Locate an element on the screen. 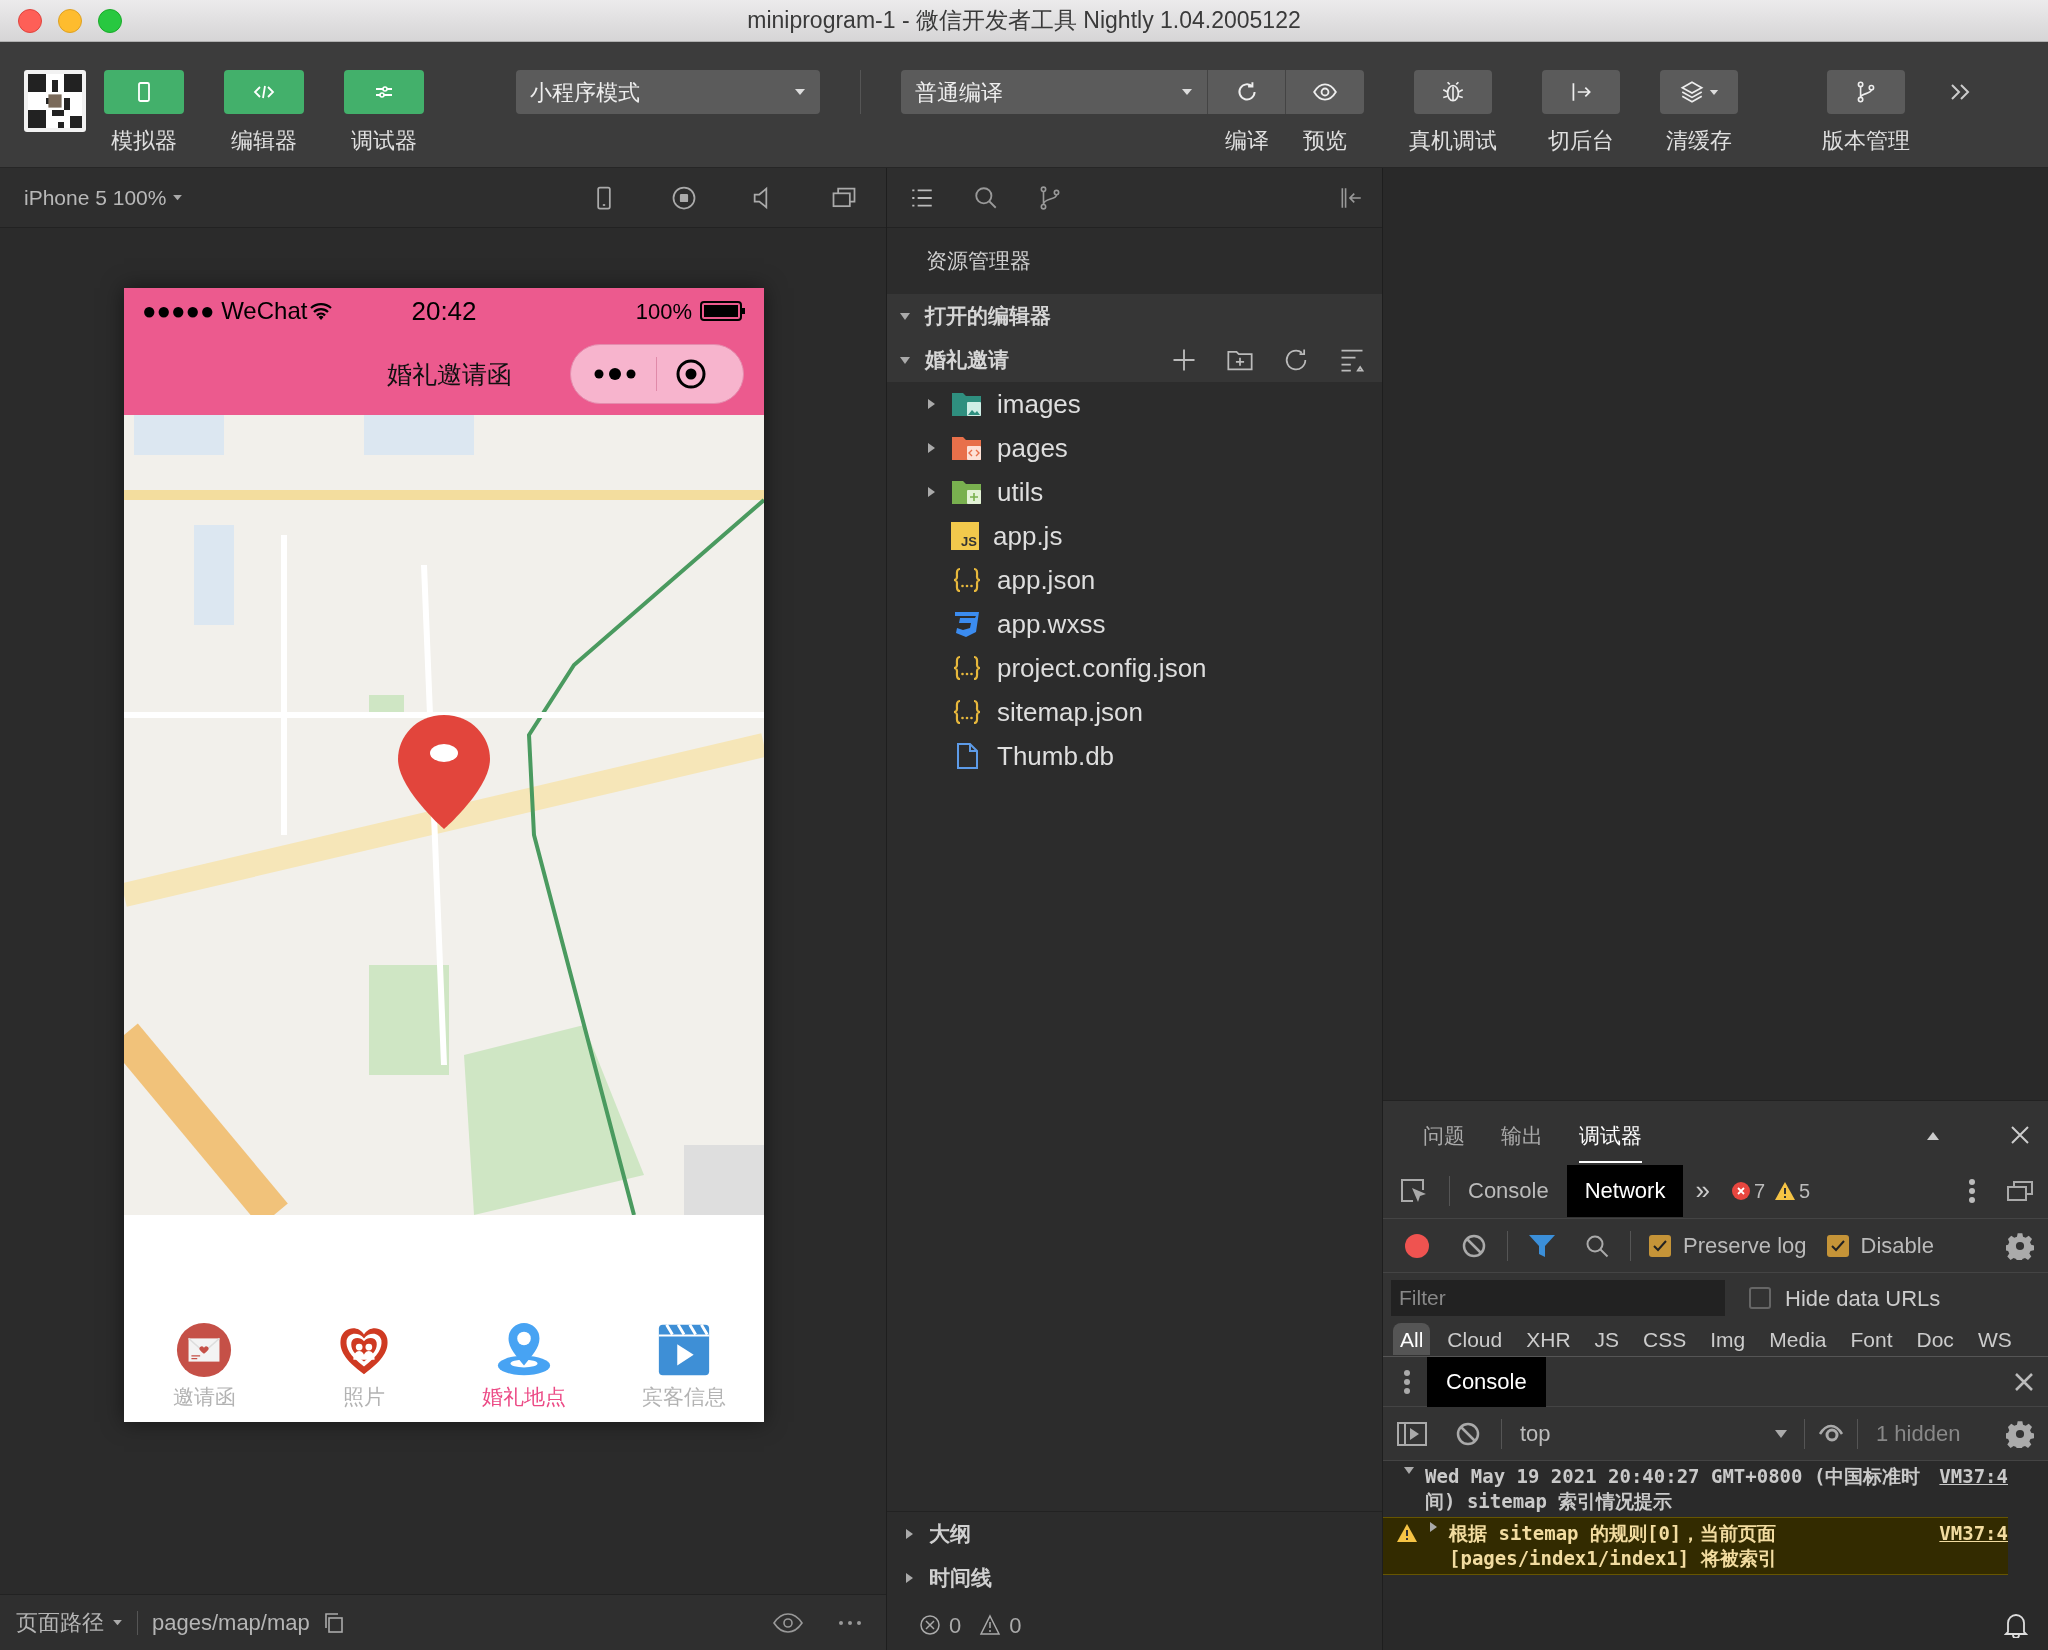  tab-bar-item: 婚礼地点 is located at coordinates (524, 1366).